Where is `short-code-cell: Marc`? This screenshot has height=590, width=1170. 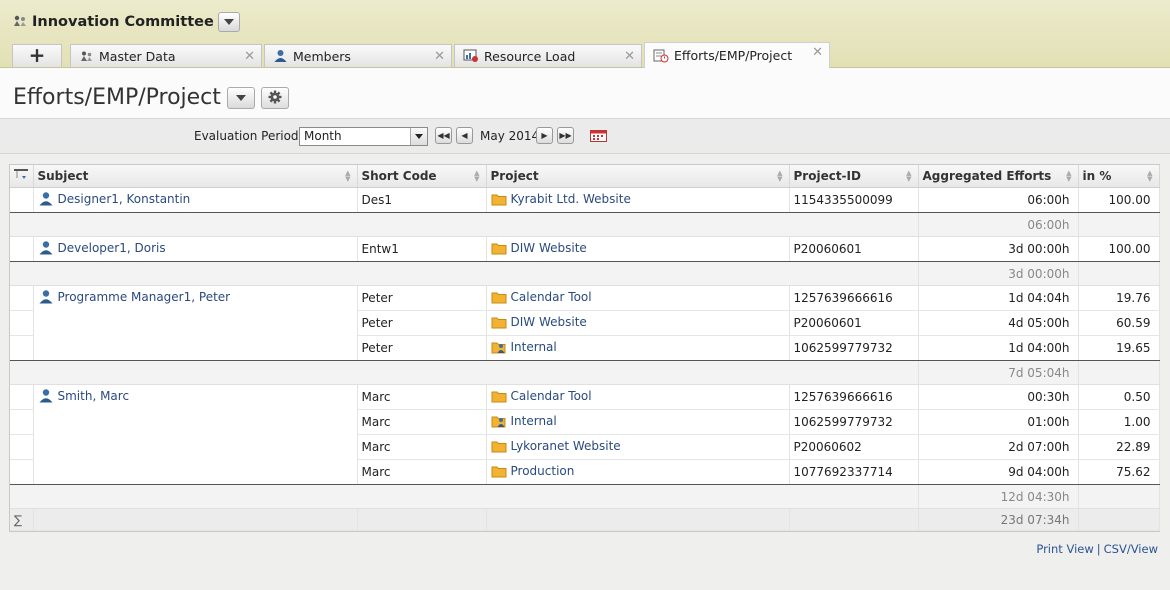
short-code-cell: Marc is located at coordinates (422, 397).